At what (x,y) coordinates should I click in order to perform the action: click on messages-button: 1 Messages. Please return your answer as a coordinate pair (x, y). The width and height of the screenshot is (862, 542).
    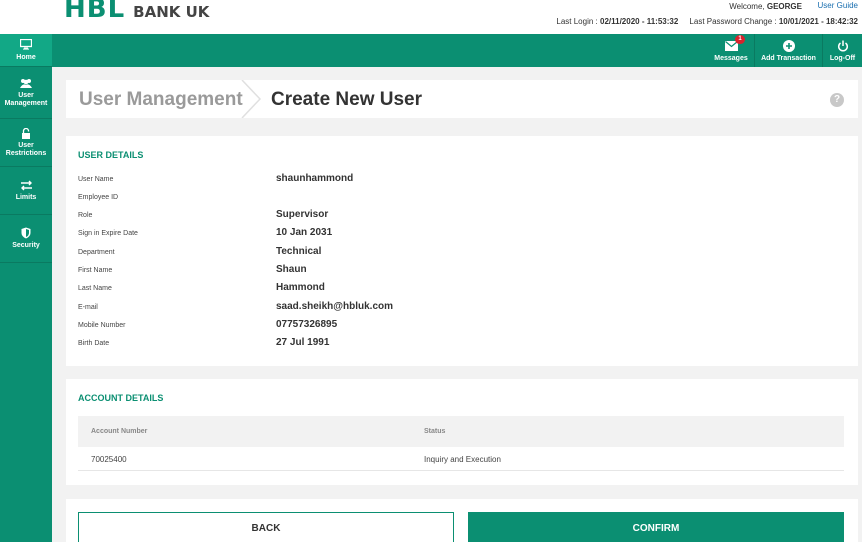
    Looking at the image, I should click on (731, 50).